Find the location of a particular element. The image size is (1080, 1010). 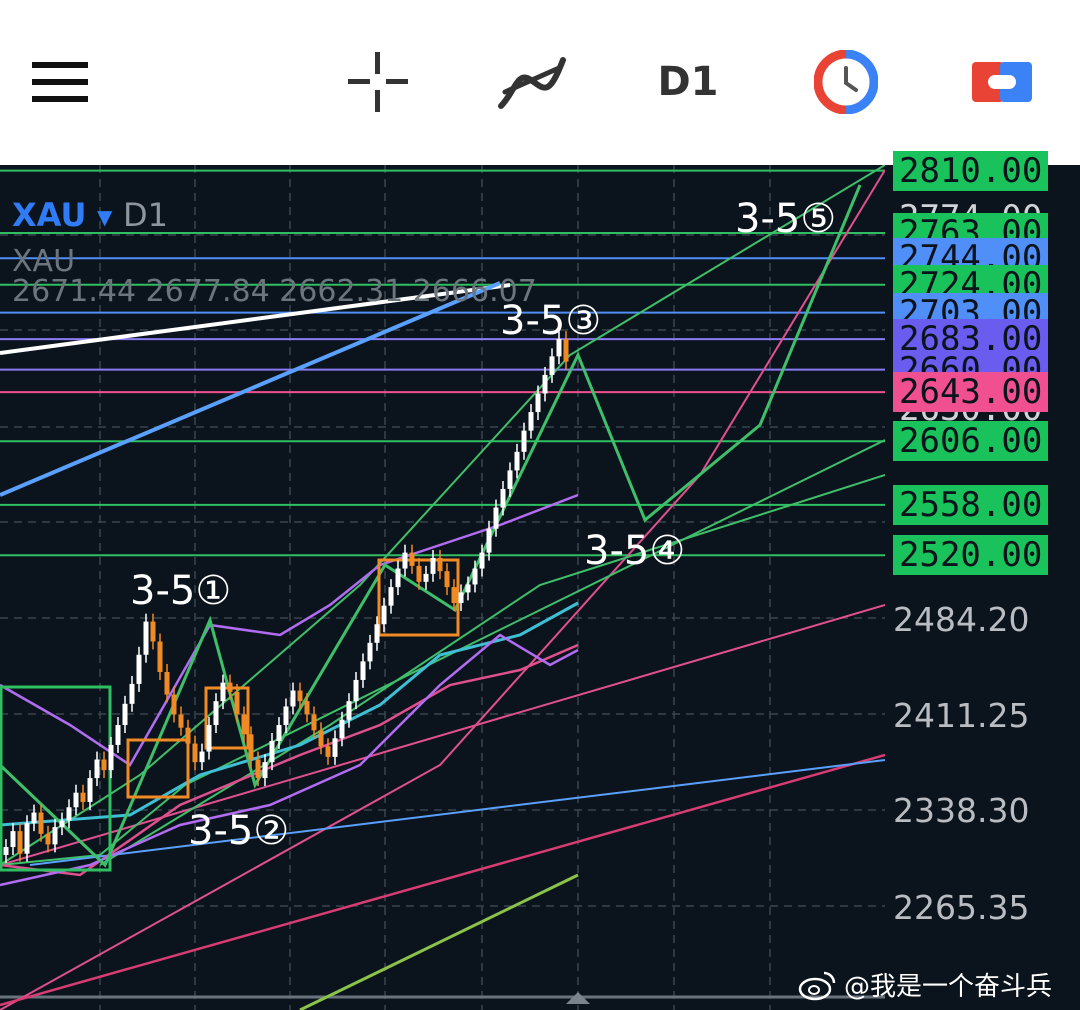

price-label: 2520.00 is located at coordinates (971, 555).